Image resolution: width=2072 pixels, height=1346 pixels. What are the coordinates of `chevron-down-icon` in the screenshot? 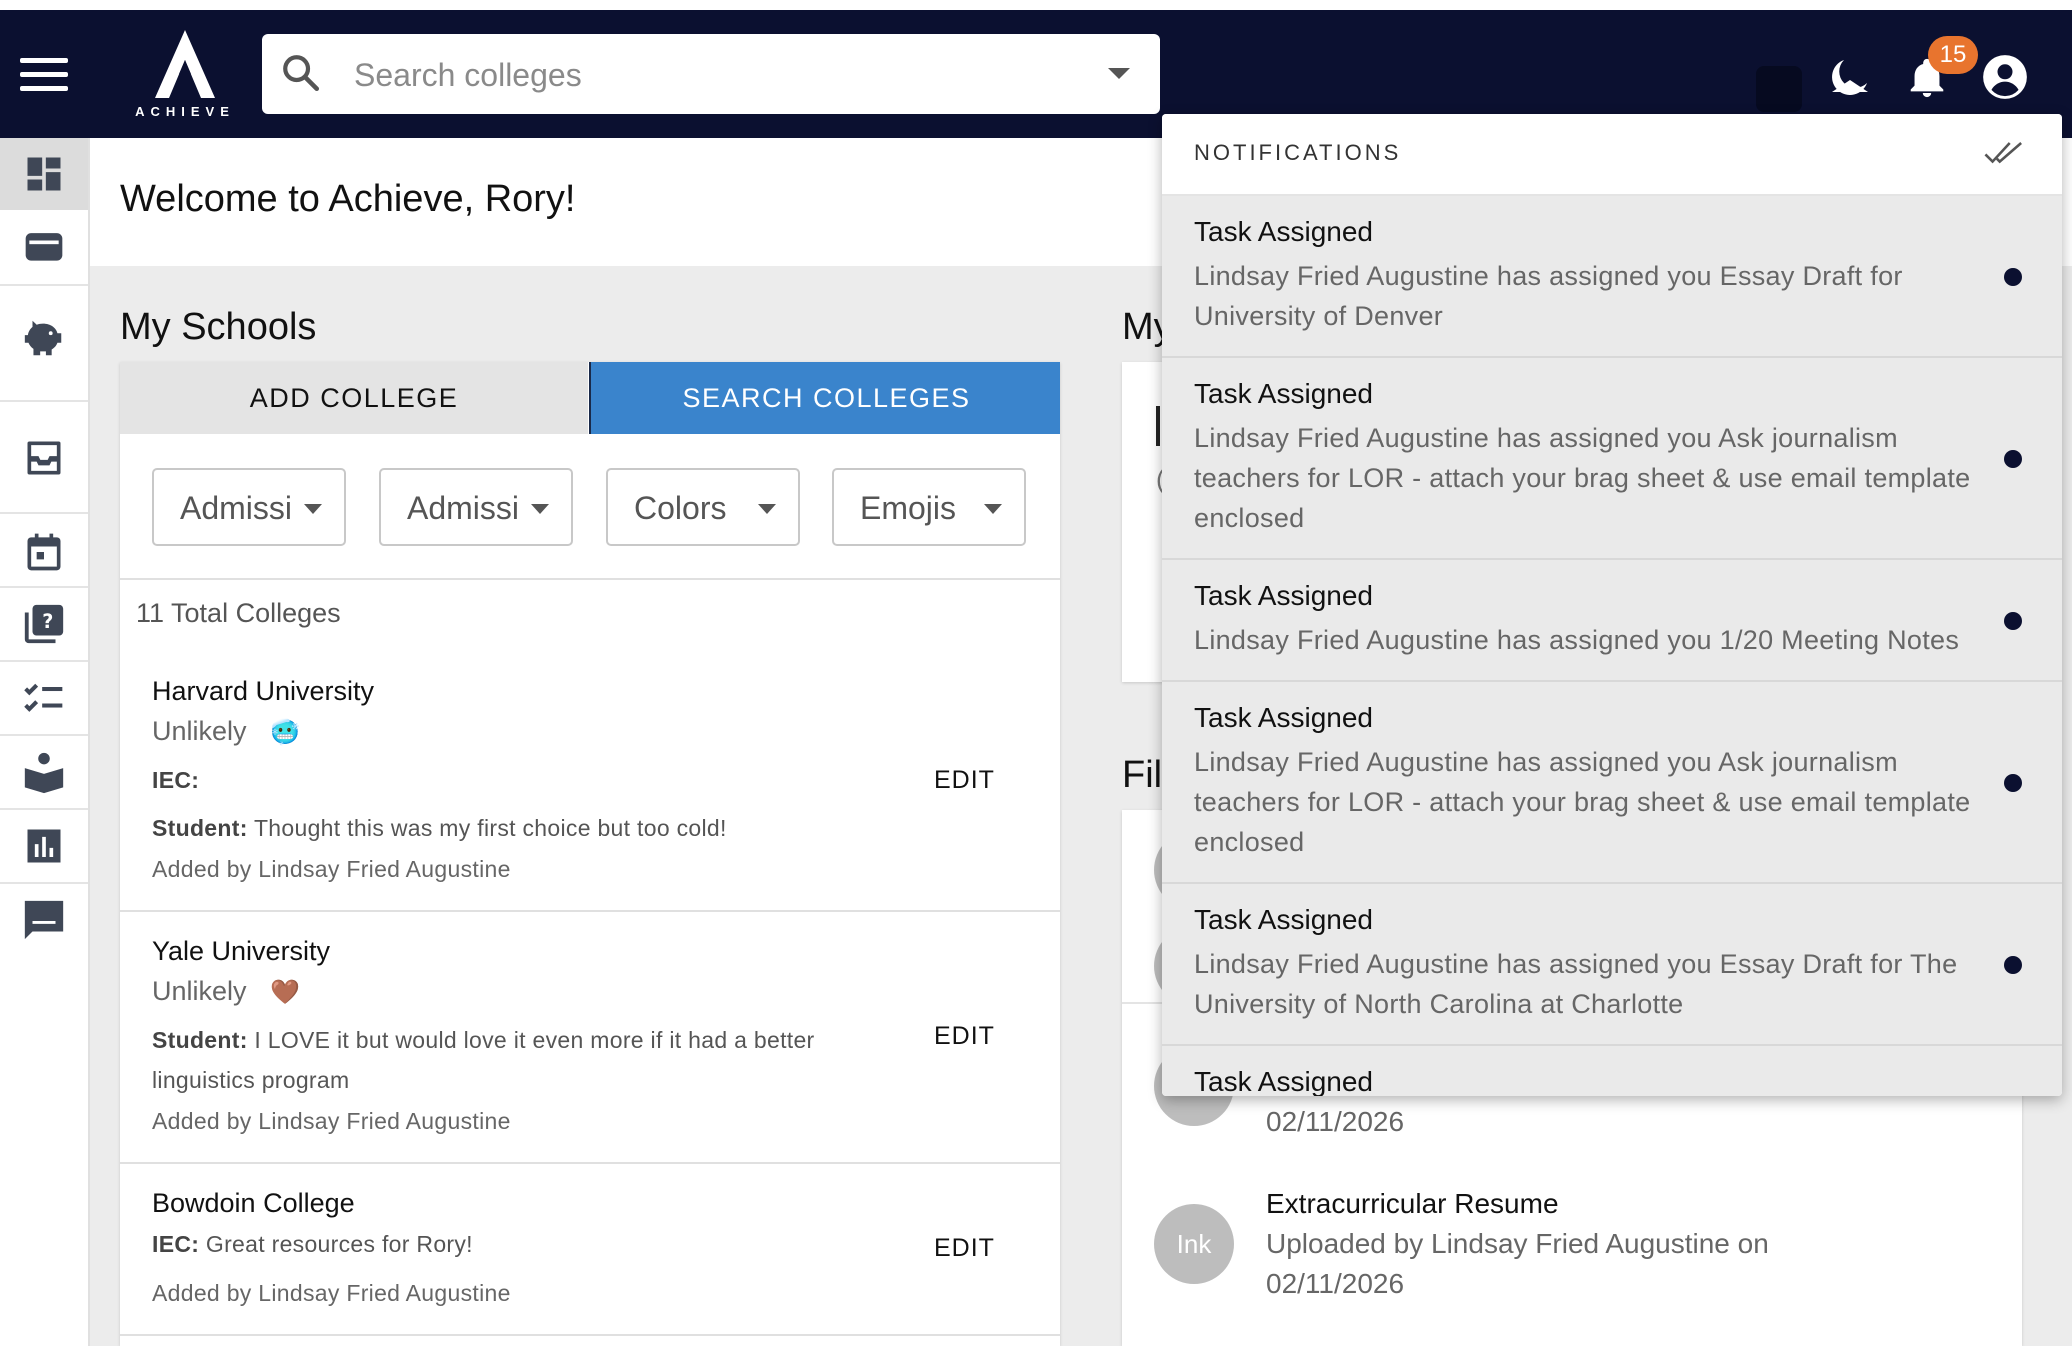 It's located at (1119, 73).